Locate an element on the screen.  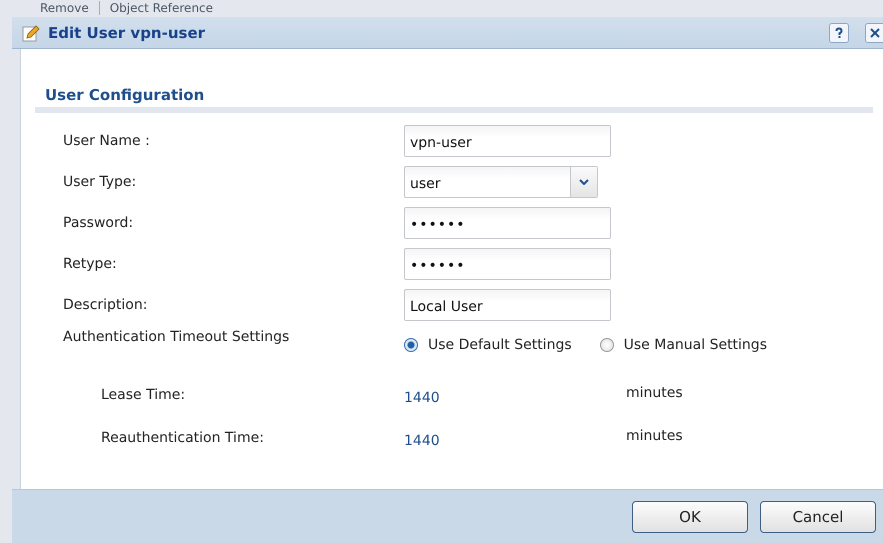
field-label: Lease Time: is located at coordinates (143, 395).